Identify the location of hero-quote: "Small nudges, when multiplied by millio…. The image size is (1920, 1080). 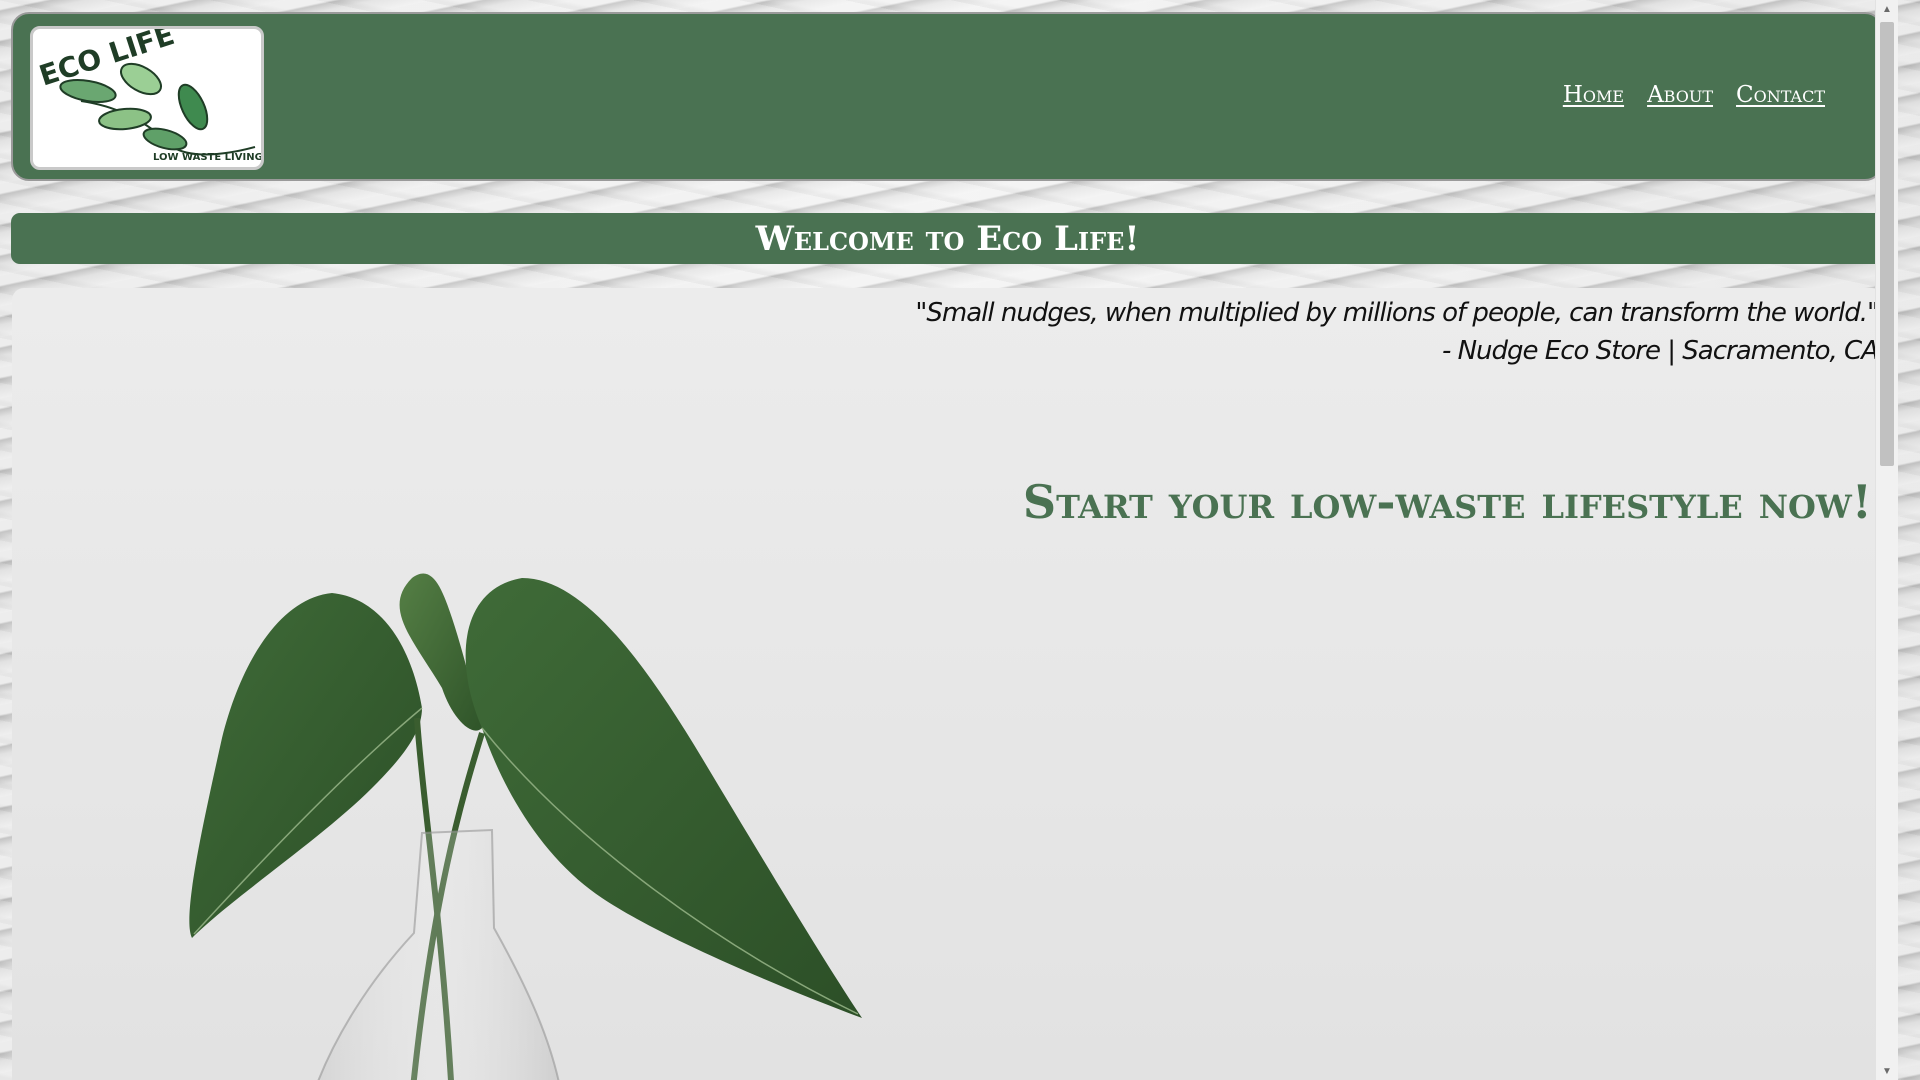
(1397, 332).